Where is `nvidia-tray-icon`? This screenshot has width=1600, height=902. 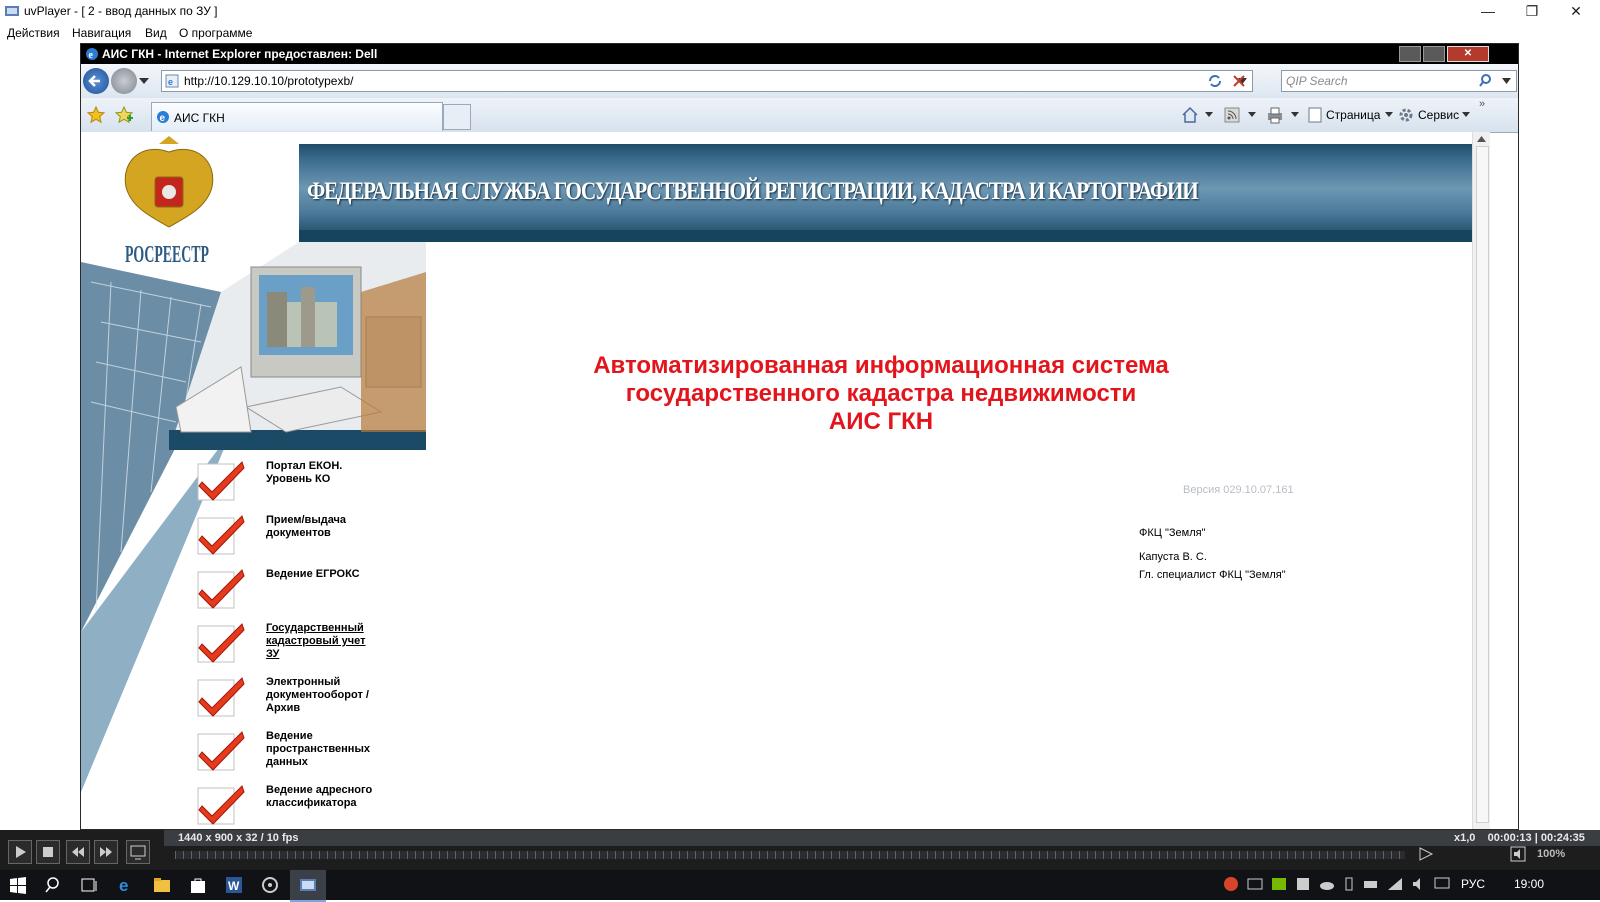 nvidia-tray-icon is located at coordinates (1280, 885).